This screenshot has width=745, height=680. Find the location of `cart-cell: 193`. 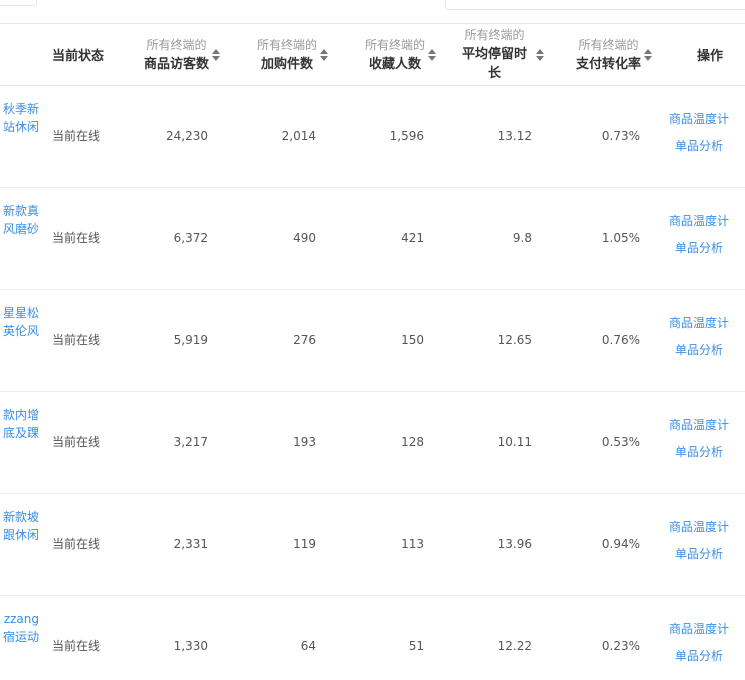

cart-cell: 193 is located at coordinates (304, 442).